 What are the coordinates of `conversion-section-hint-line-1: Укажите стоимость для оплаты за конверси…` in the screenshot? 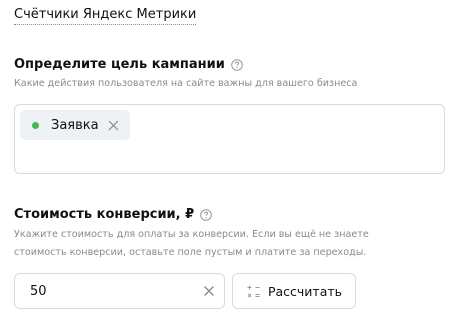 It's located at (191, 234).